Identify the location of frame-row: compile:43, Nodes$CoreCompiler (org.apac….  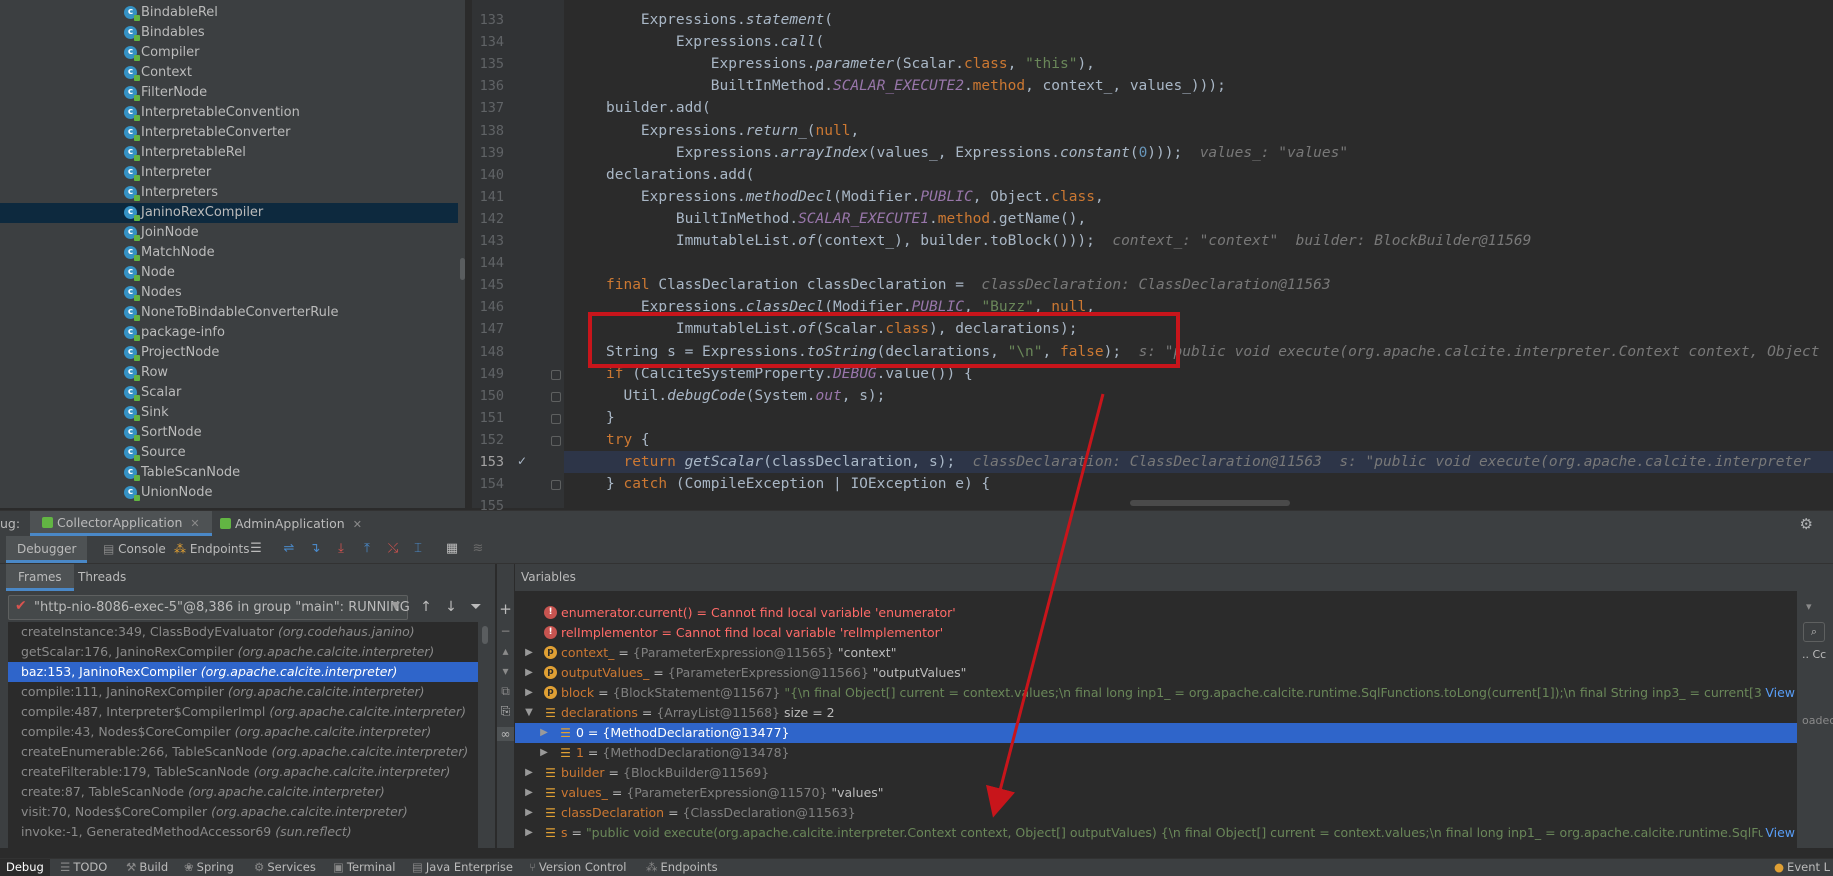
(243, 732).